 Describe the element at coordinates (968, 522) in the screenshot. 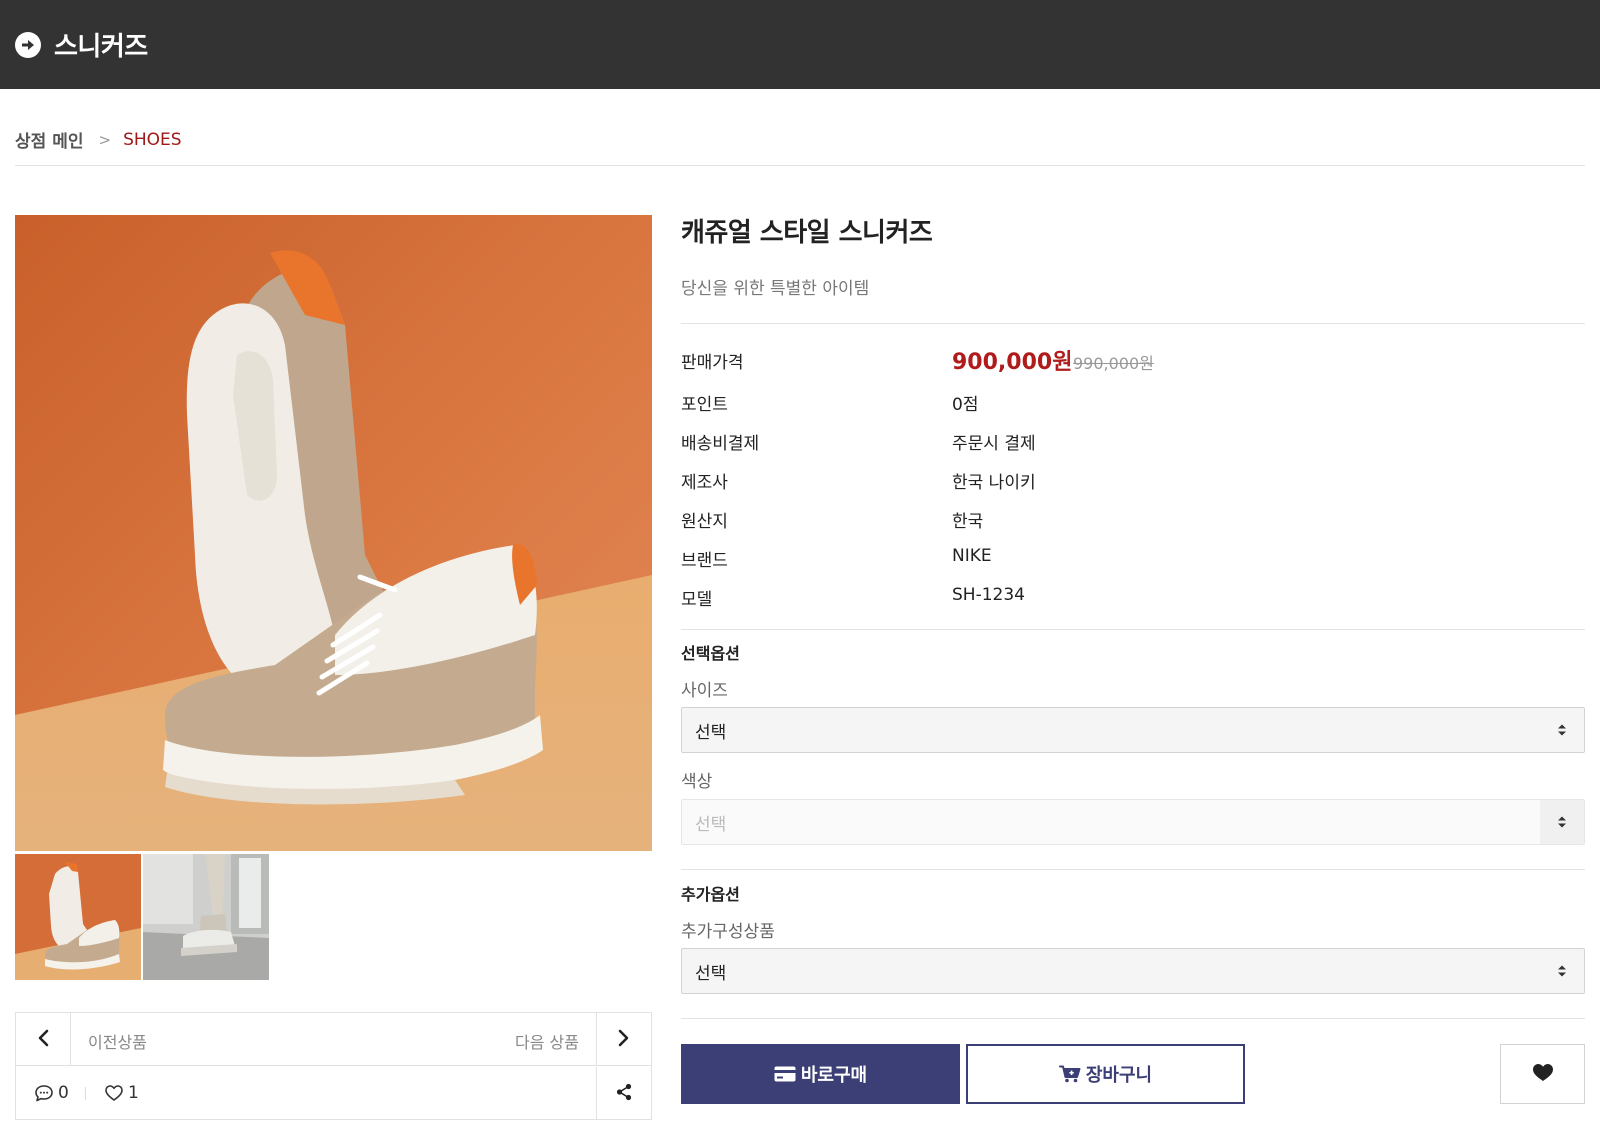

I see `info-value-origin: 한국` at that location.